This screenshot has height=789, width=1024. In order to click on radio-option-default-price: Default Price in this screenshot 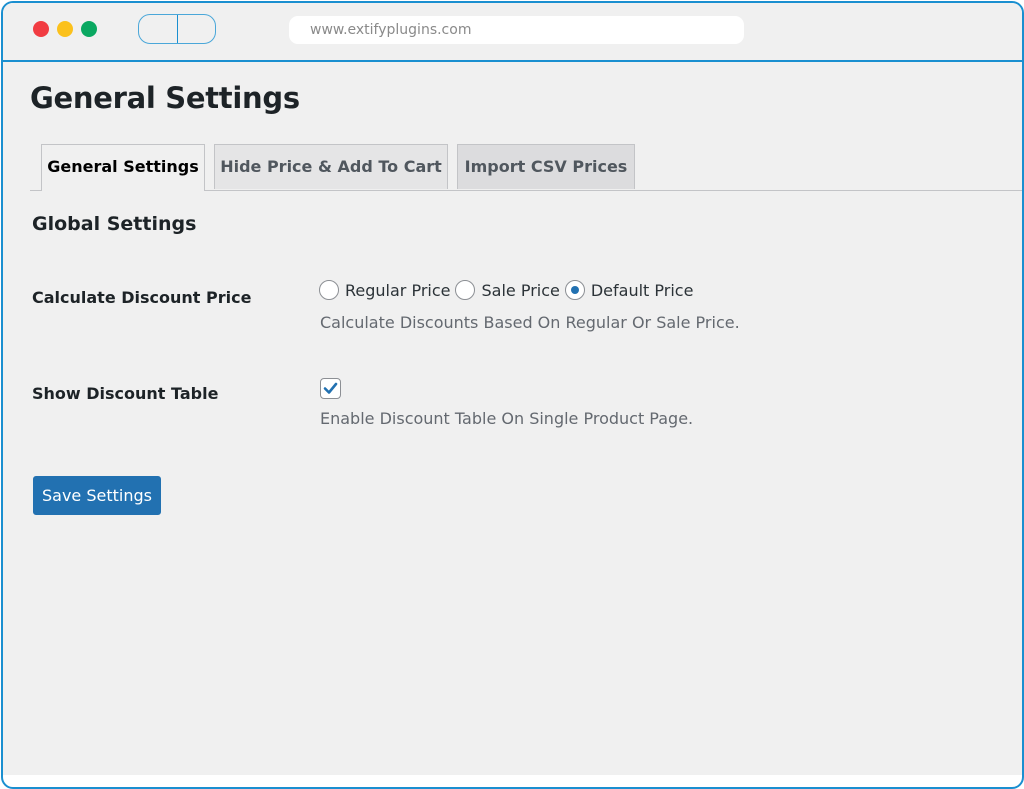, I will do `click(629, 290)`.